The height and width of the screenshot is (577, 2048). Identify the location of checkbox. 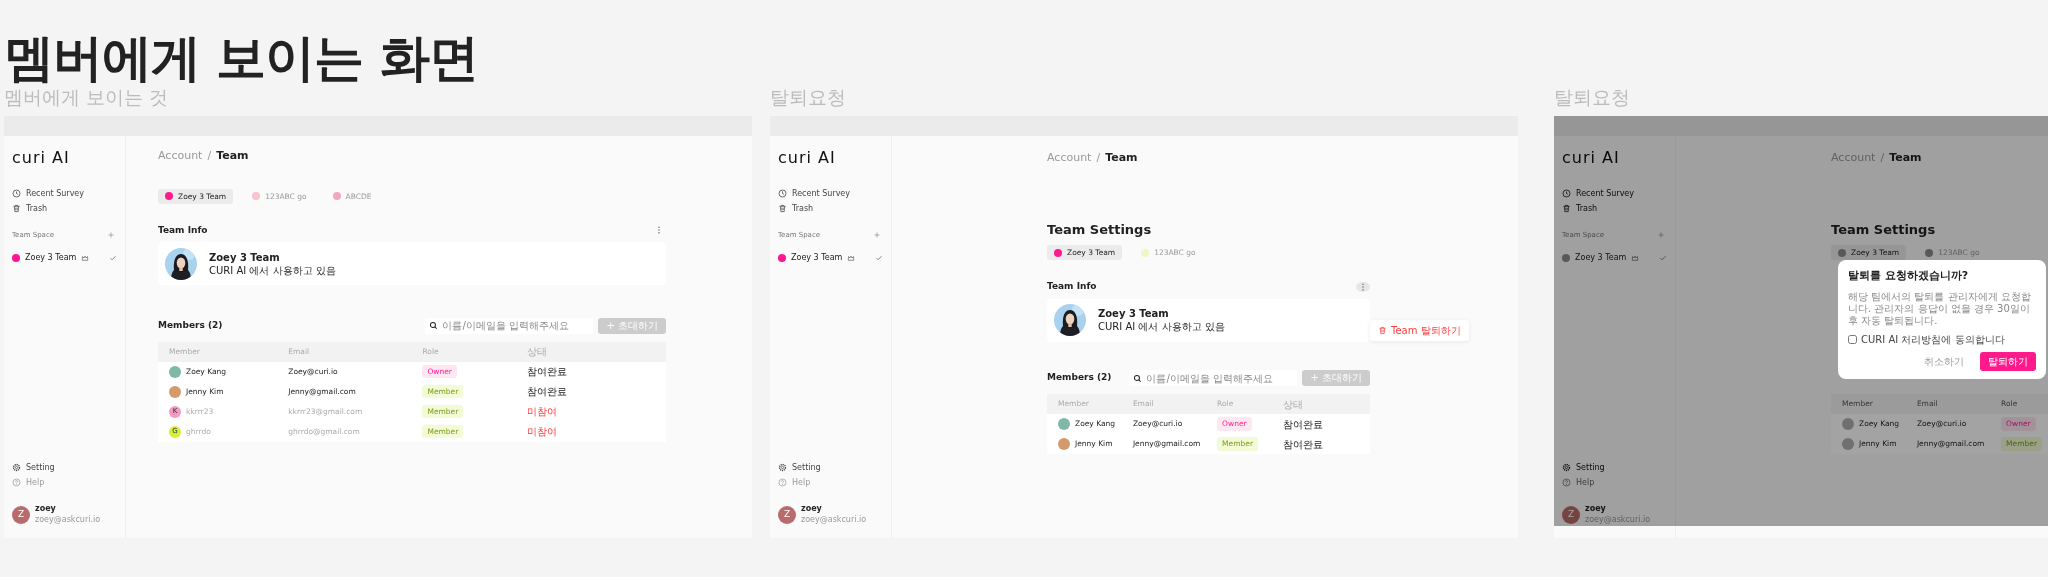
(1852, 339).